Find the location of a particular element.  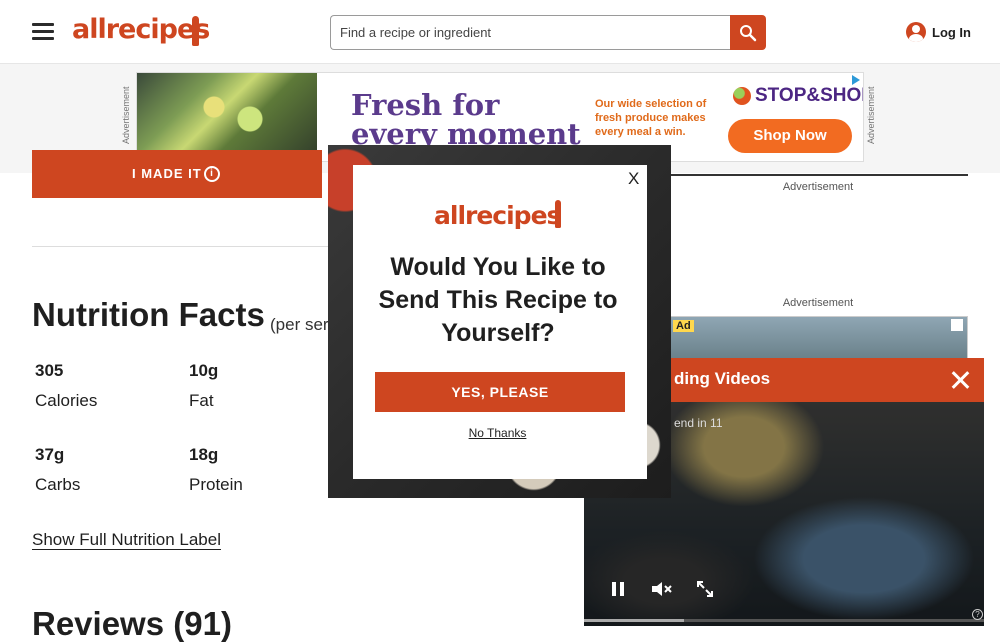

i-made-it-button: I MADE IT i is located at coordinates (177, 174).